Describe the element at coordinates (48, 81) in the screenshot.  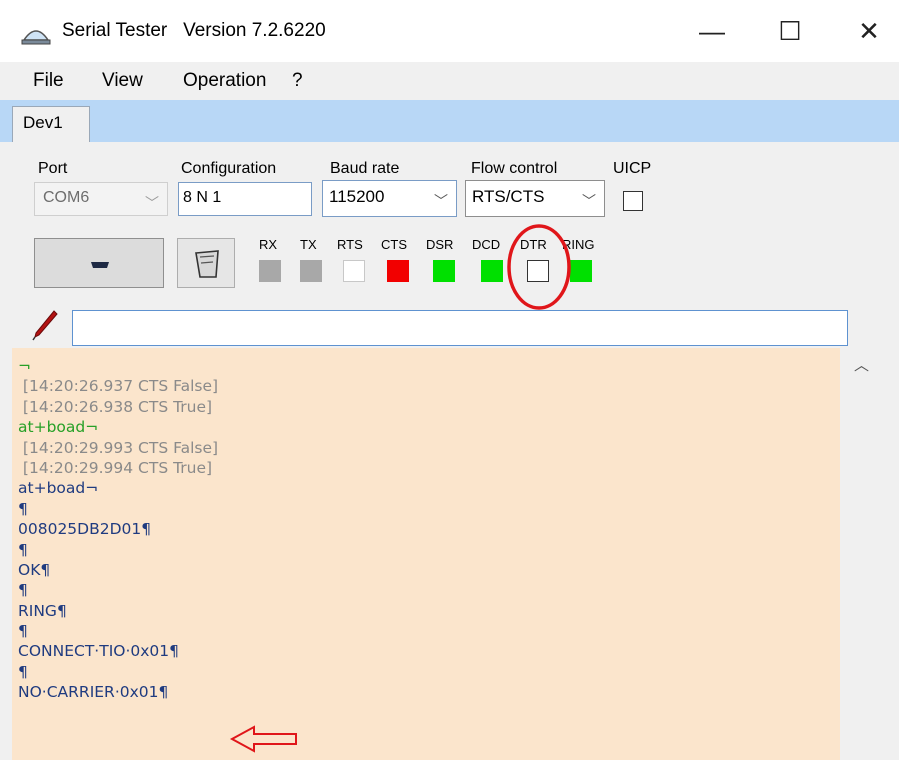
I see `menu-file: File` at that location.